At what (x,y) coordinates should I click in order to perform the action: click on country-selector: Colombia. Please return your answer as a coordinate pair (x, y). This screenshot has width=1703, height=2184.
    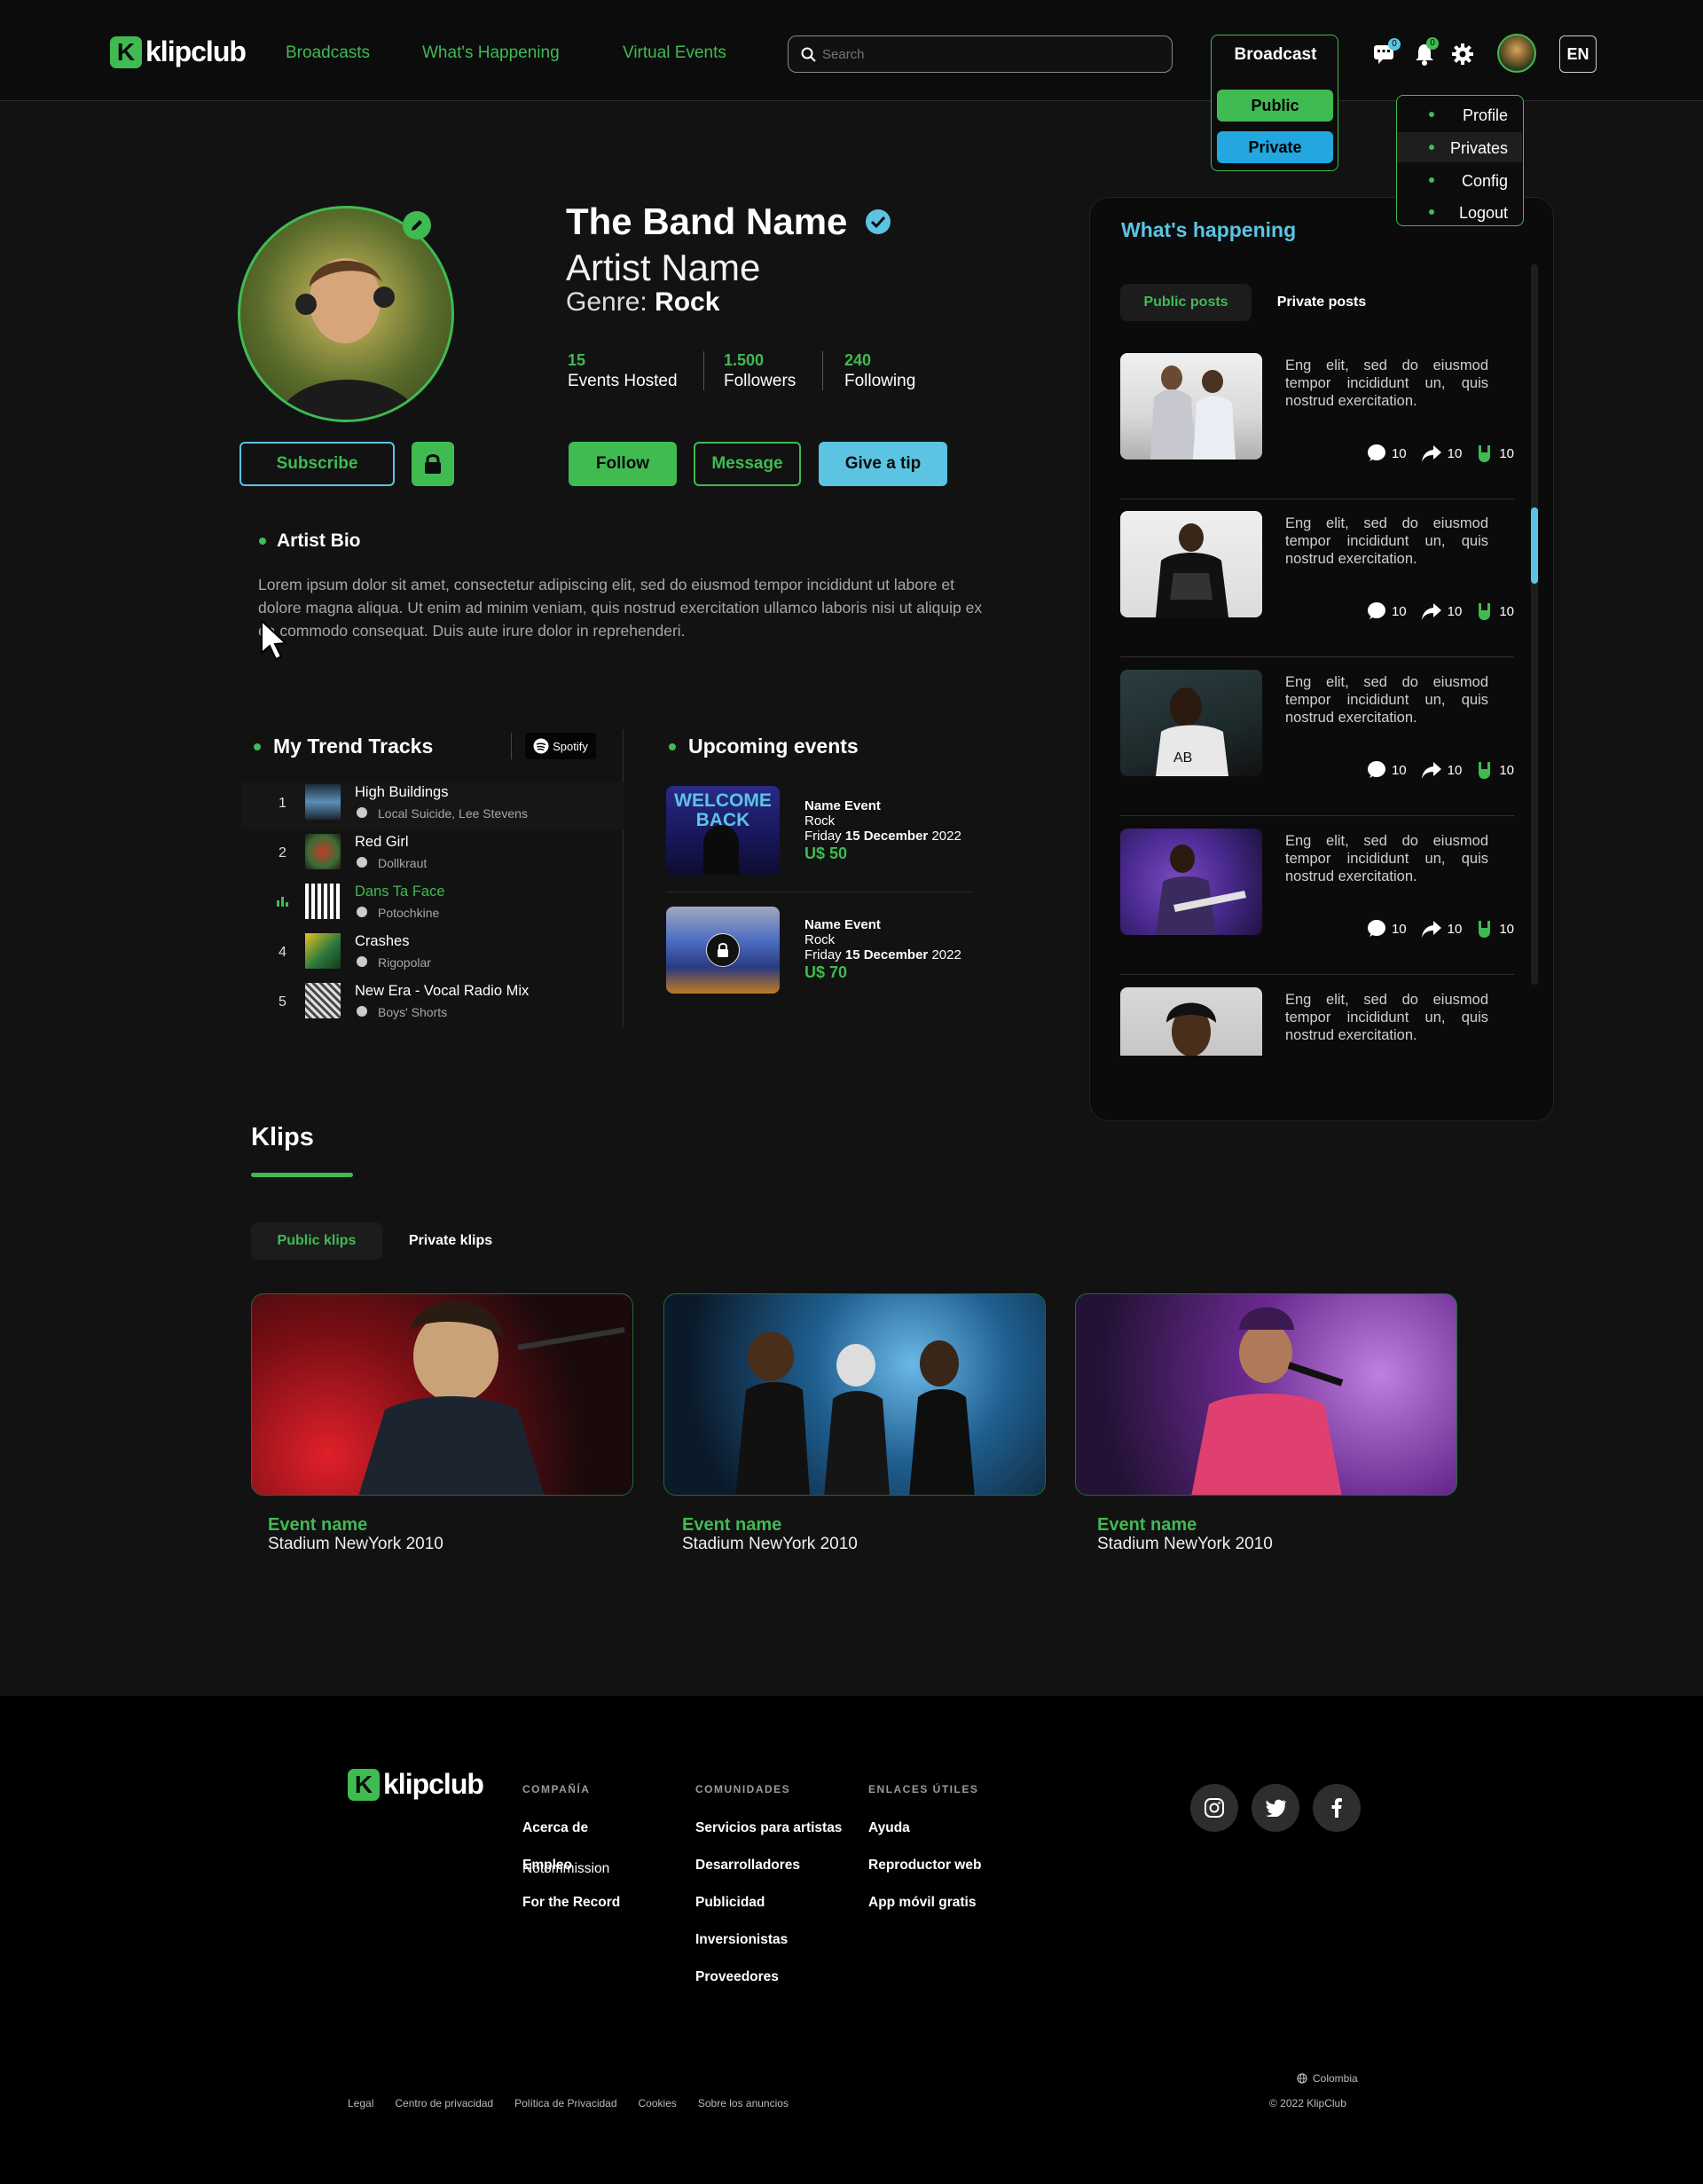
    Looking at the image, I should click on (1327, 2078).